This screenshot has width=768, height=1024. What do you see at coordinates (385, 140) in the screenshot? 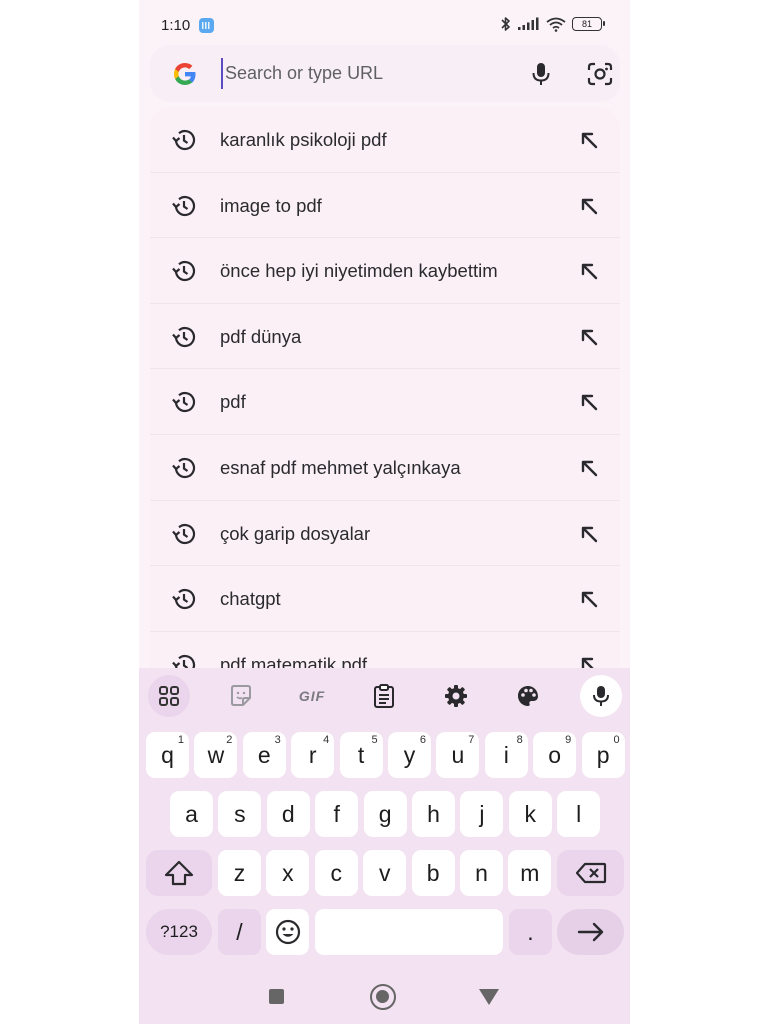
I see `suggestion-row: karanlık psikoloji pdf` at bounding box center [385, 140].